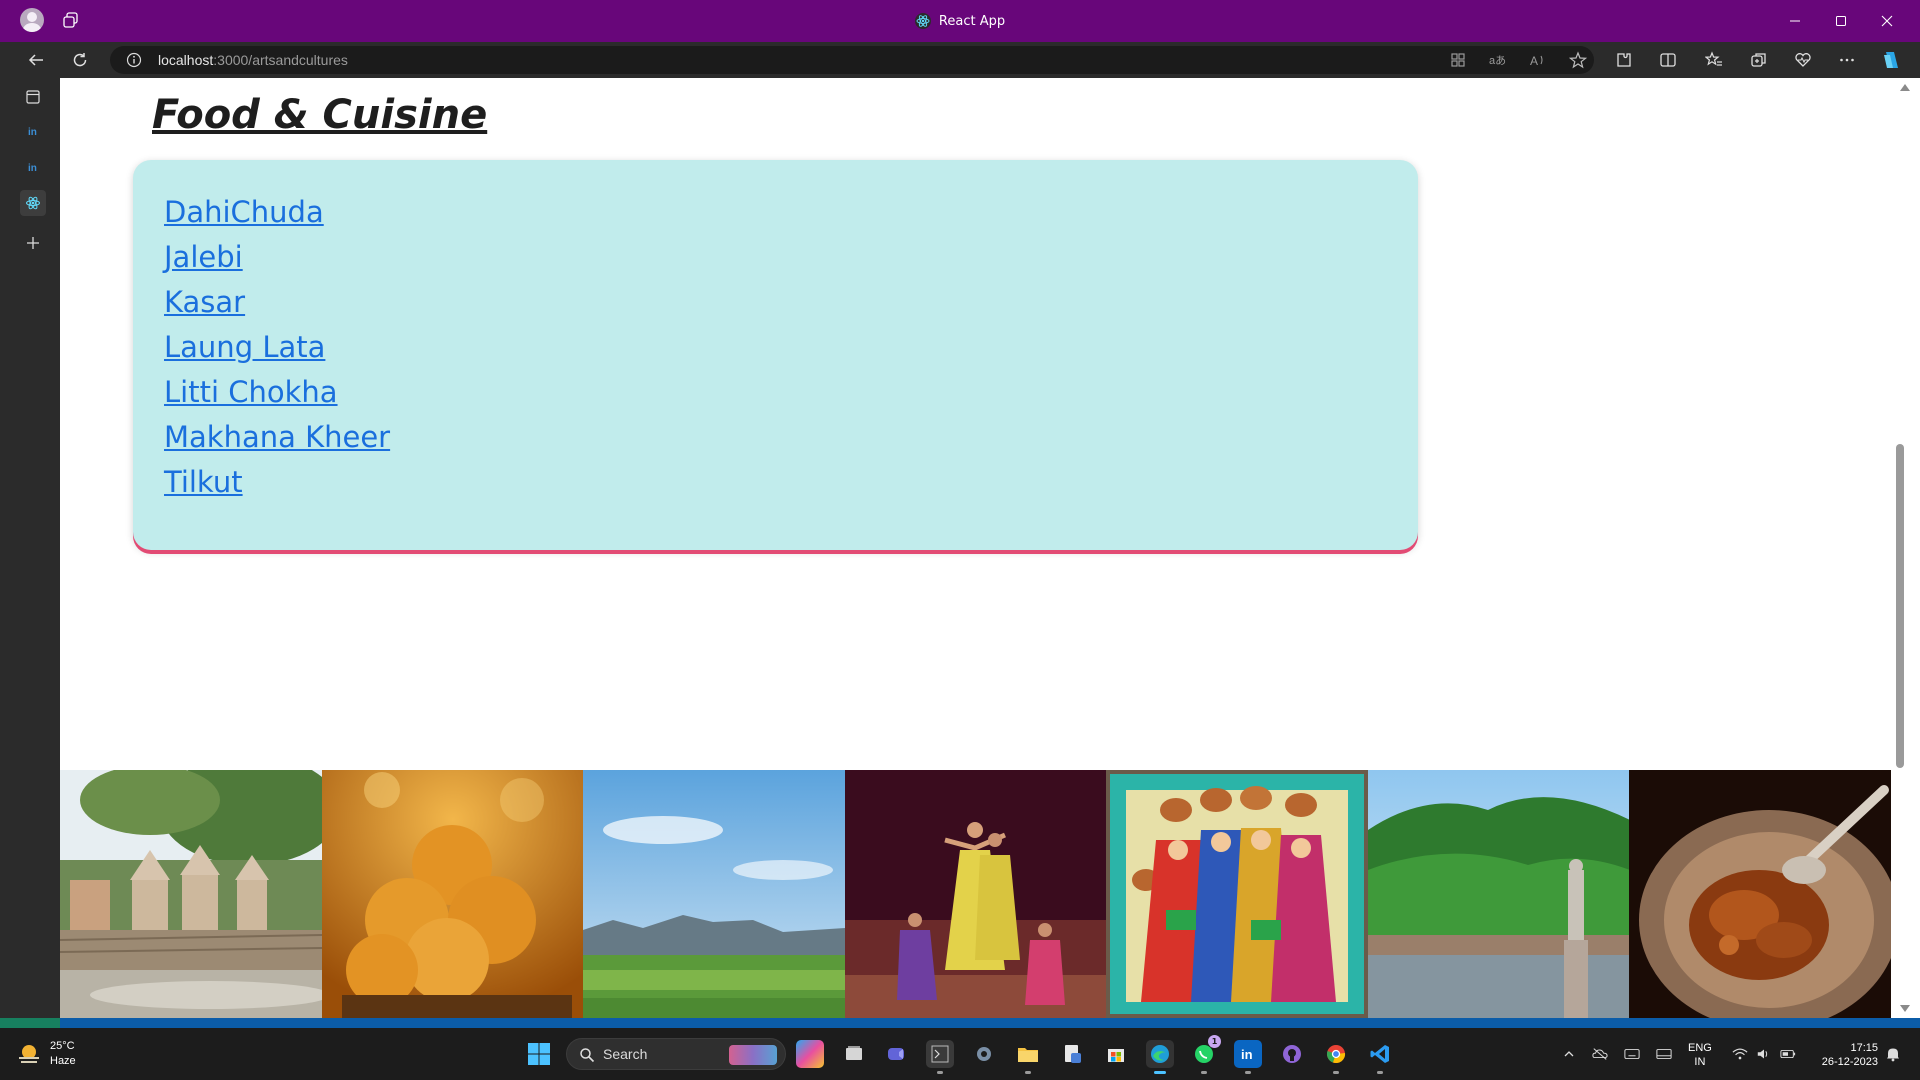 The height and width of the screenshot is (1080, 1920). Describe the element at coordinates (1788, 1054) in the screenshot. I see `battery-icon` at that location.